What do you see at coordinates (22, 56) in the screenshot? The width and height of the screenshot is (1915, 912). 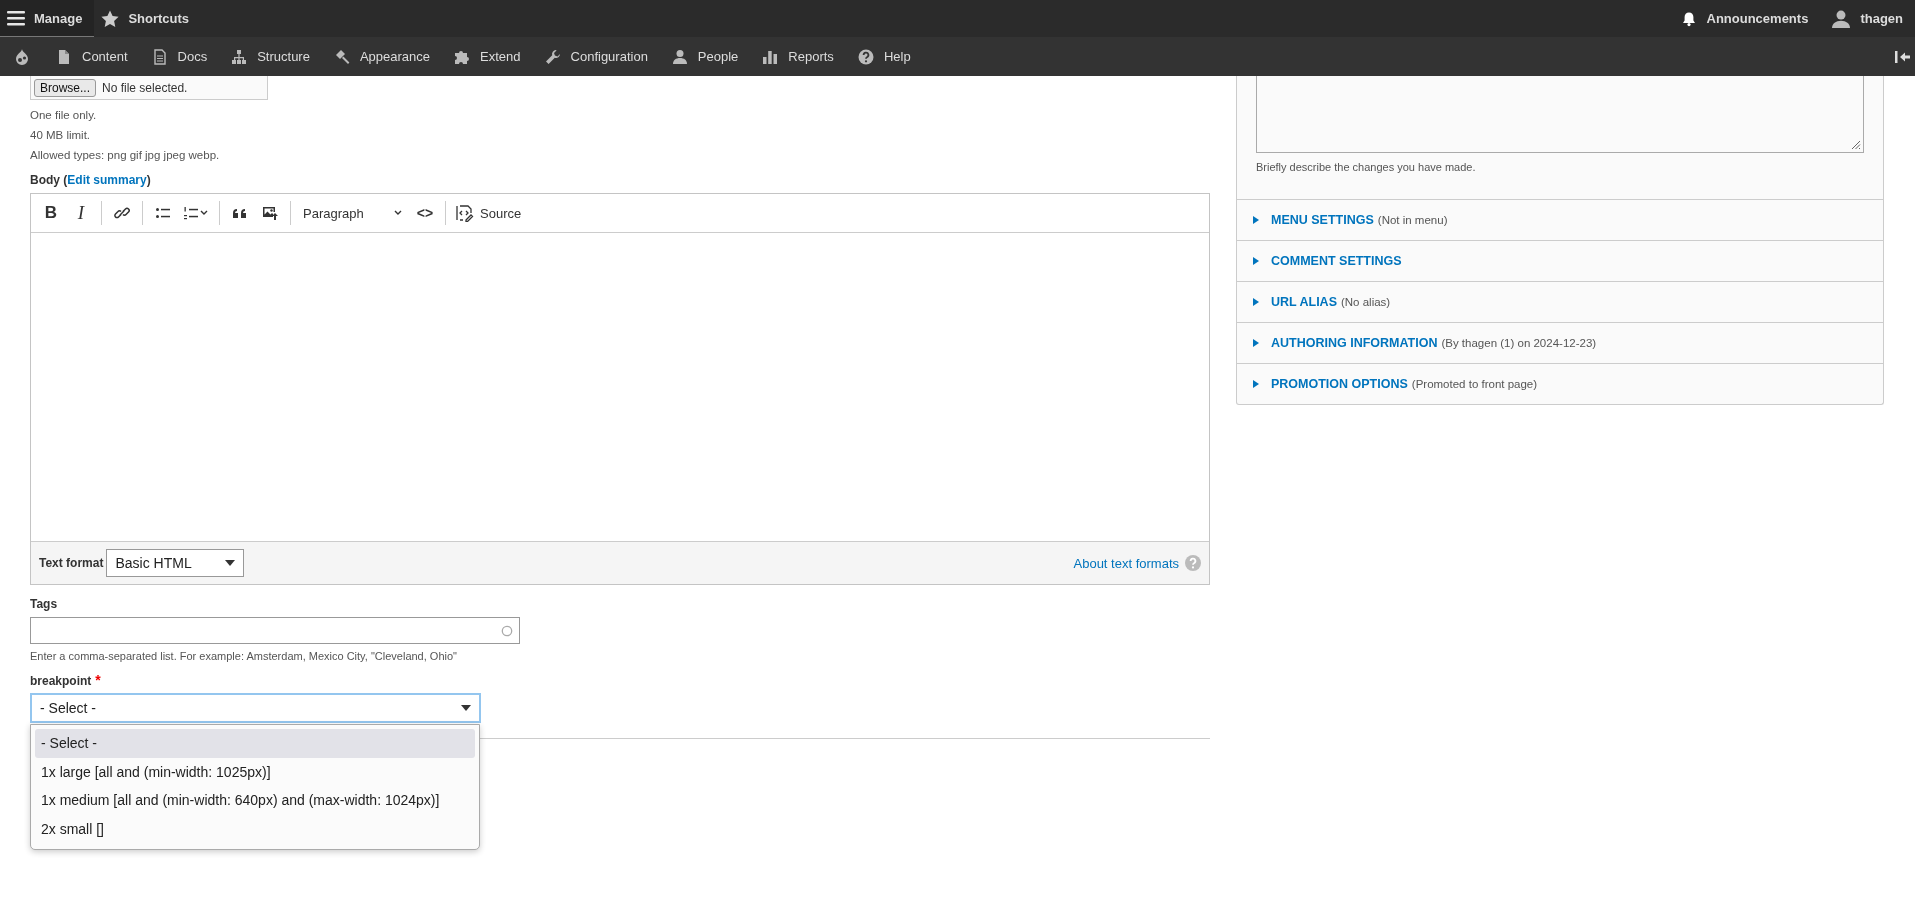 I see `drop-logo-icon` at bounding box center [22, 56].